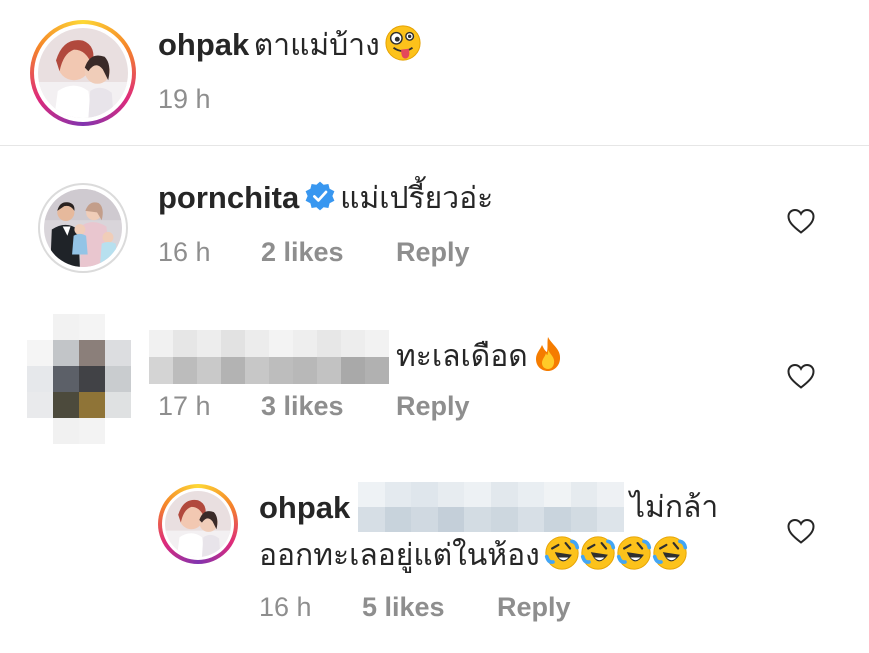 This screenshot has width=869, height=653. I want to click on comment-meta: 16 h 2 likes Reply, so click(314, 252).